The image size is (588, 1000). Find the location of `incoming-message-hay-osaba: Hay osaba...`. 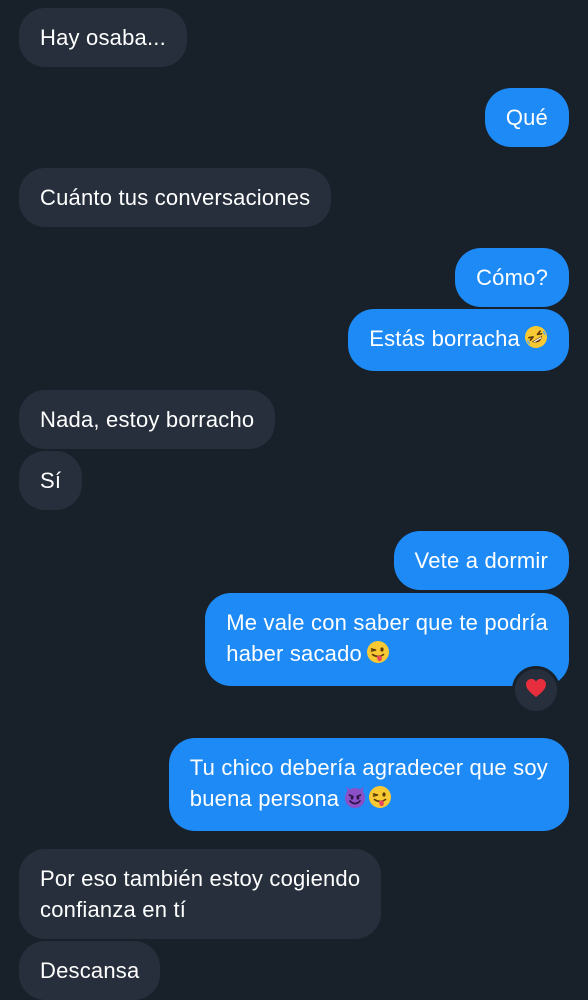

incoming-message-hay-osaba: Hay osaba... is located at coordinates (103, 37).